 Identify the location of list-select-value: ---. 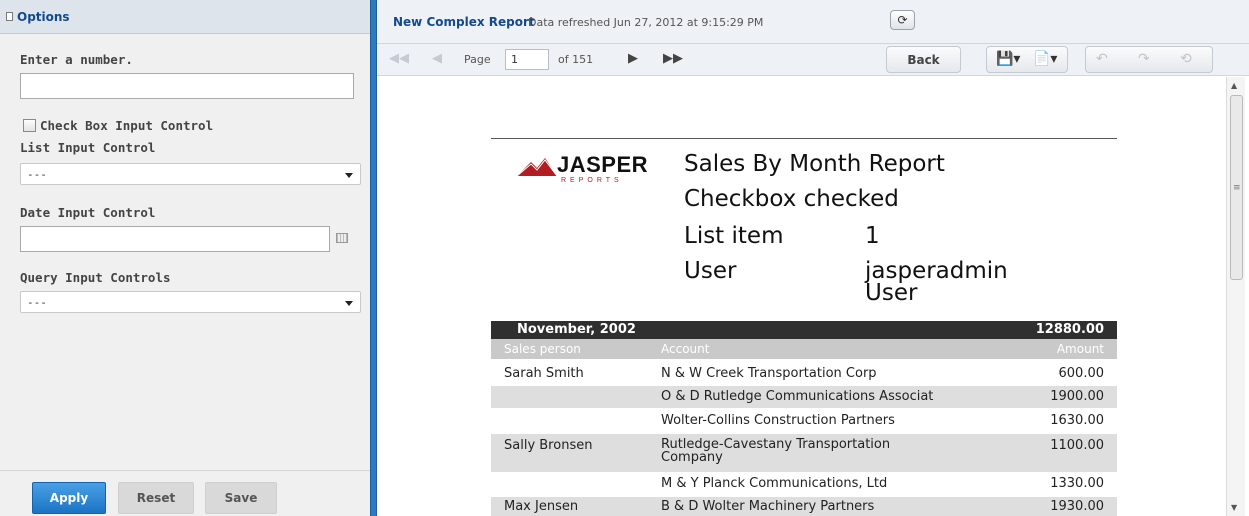
(37, 174).